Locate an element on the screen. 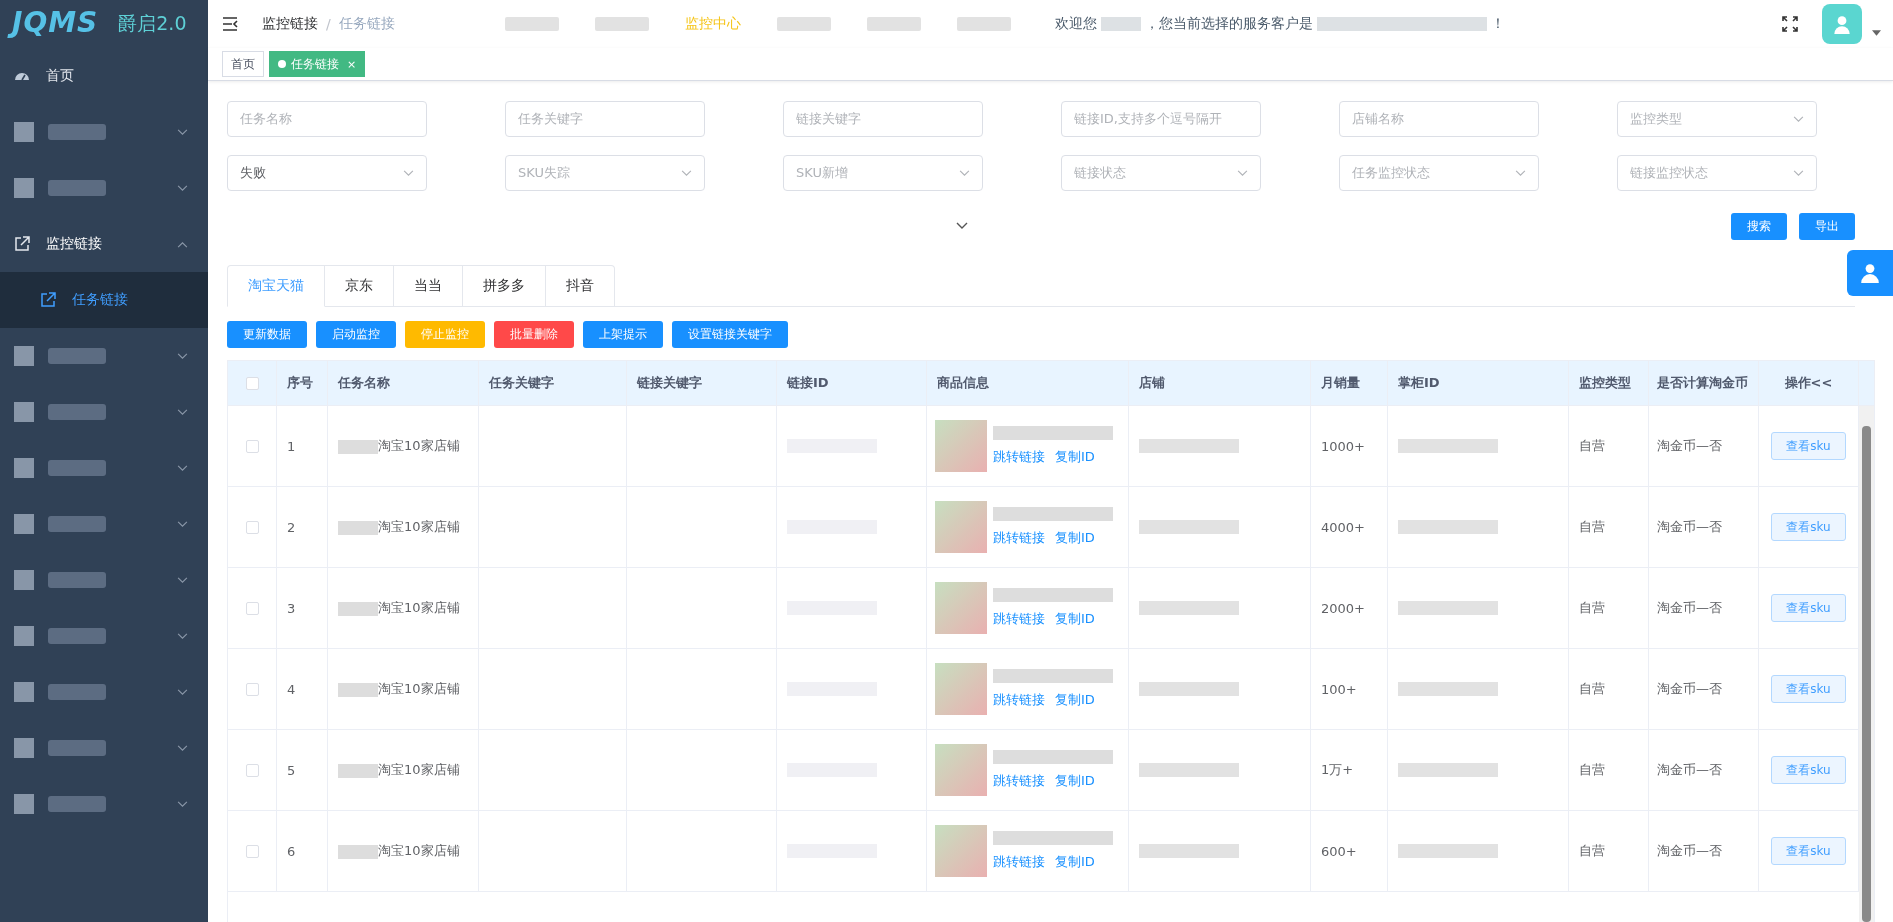 This screenshot has height=922, width=1893. column-header: 是否计算淘金币 is located at coordinates (1704, 383).